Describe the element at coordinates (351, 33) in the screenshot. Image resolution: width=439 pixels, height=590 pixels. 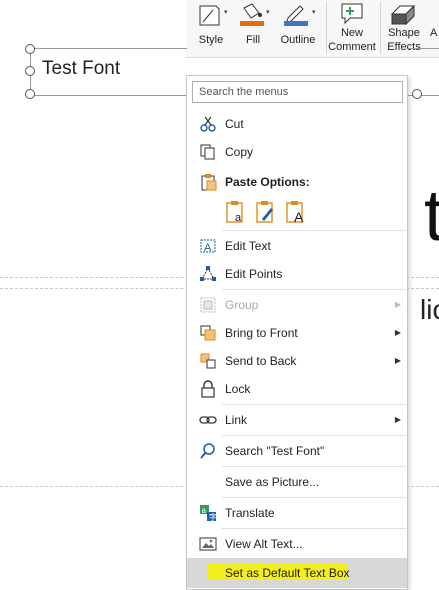
I see `new-comment-label-1: New` at that location.